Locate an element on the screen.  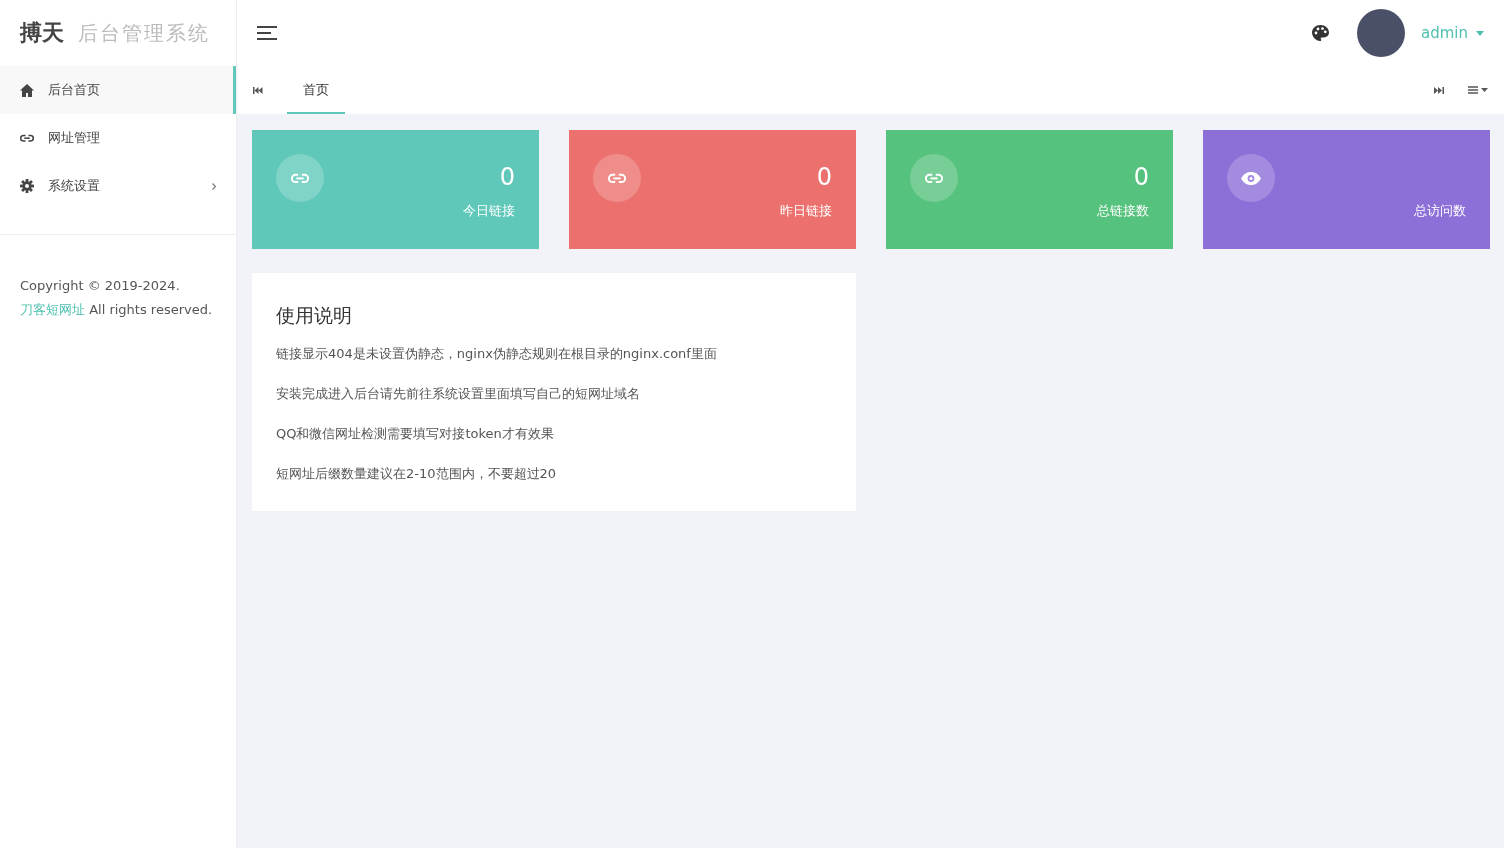
notice-line: 短网址后缀数量建议在2-10范围内，不要超过20 is located at coordinates (417, 474).